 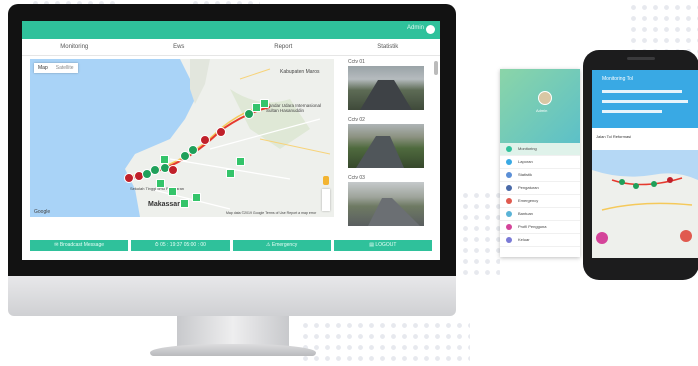 I want to click on cctv-item: Cctv 03, so click(x=386, y=200).